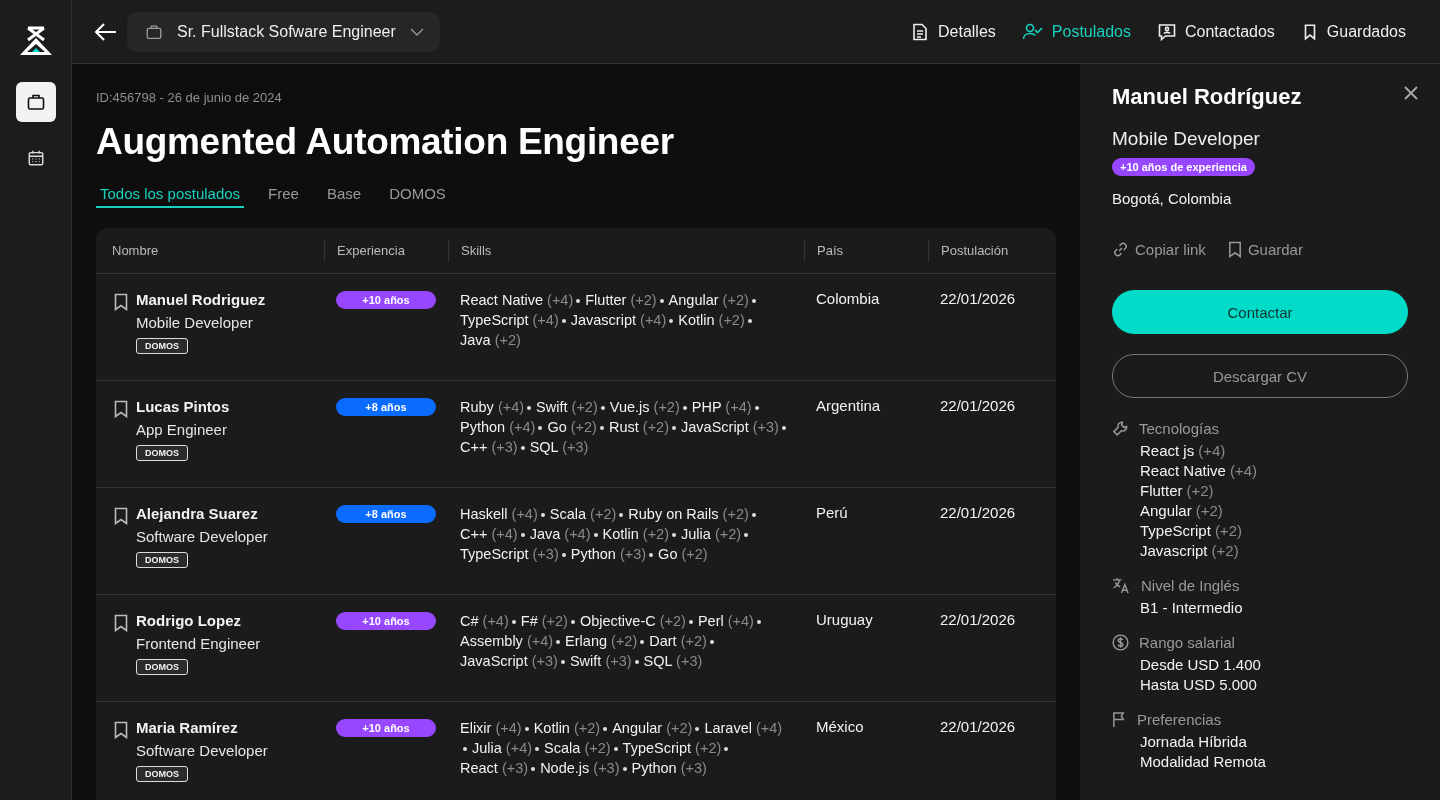  I want to click on applicant-name: Manuel Rodriguez, so click(201, 299).